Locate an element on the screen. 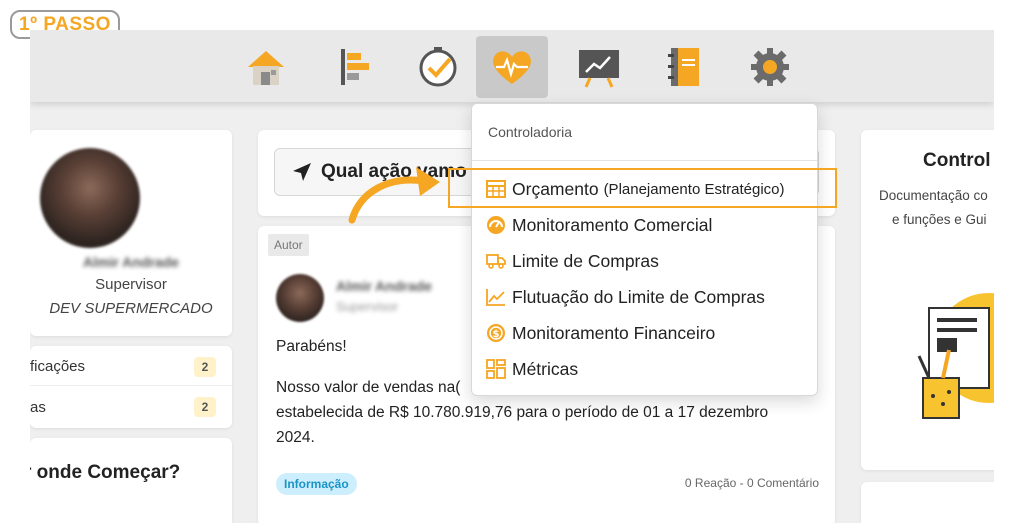  menu-item-monitoramento-financeiro: $ Monitoramento Financeiro is located at coordinates (600, 333).